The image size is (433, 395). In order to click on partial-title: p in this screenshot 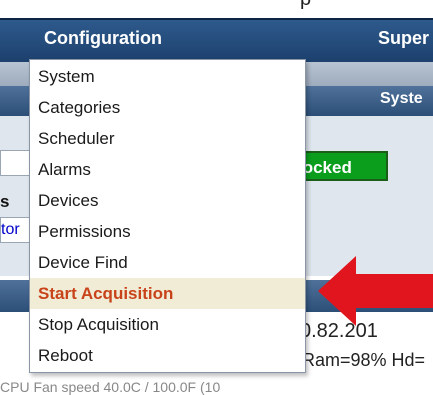, I will do `click(305, 5)`.